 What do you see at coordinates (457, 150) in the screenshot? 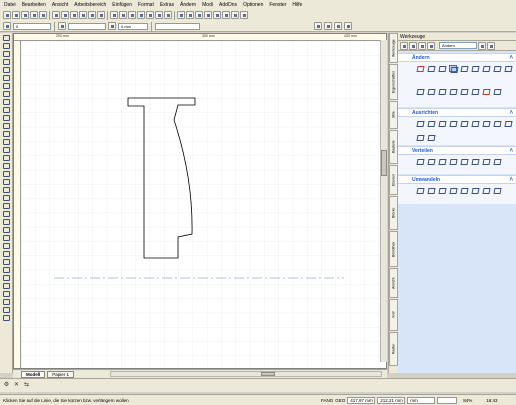
I see `section-header-distribute: Verteilen ˄` at bounding box center [457, 150].